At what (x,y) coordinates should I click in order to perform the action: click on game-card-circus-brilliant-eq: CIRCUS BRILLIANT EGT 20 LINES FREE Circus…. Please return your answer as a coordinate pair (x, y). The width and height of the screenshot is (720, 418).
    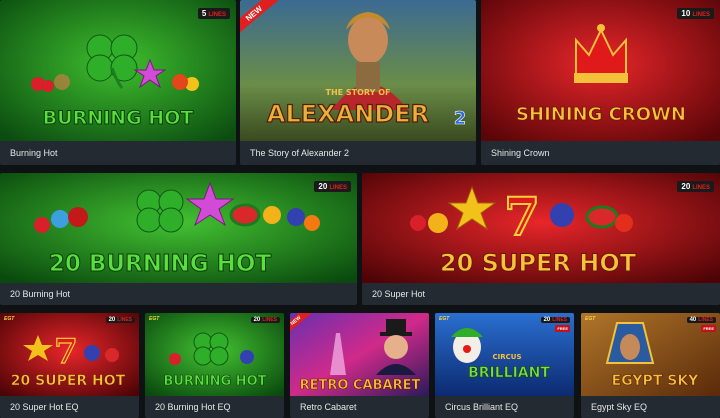
    Looking at the image, I should click on (504, 365).